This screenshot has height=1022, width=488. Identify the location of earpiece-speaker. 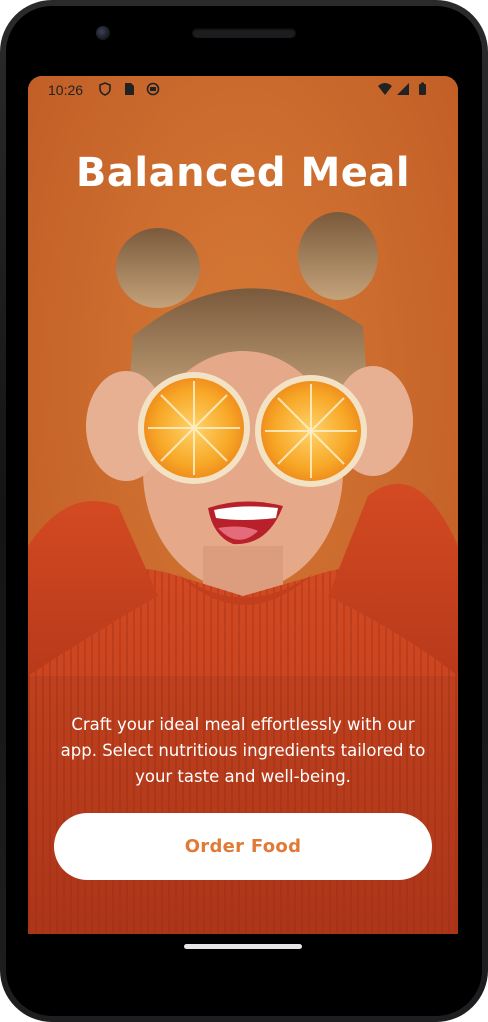
(244, 33).